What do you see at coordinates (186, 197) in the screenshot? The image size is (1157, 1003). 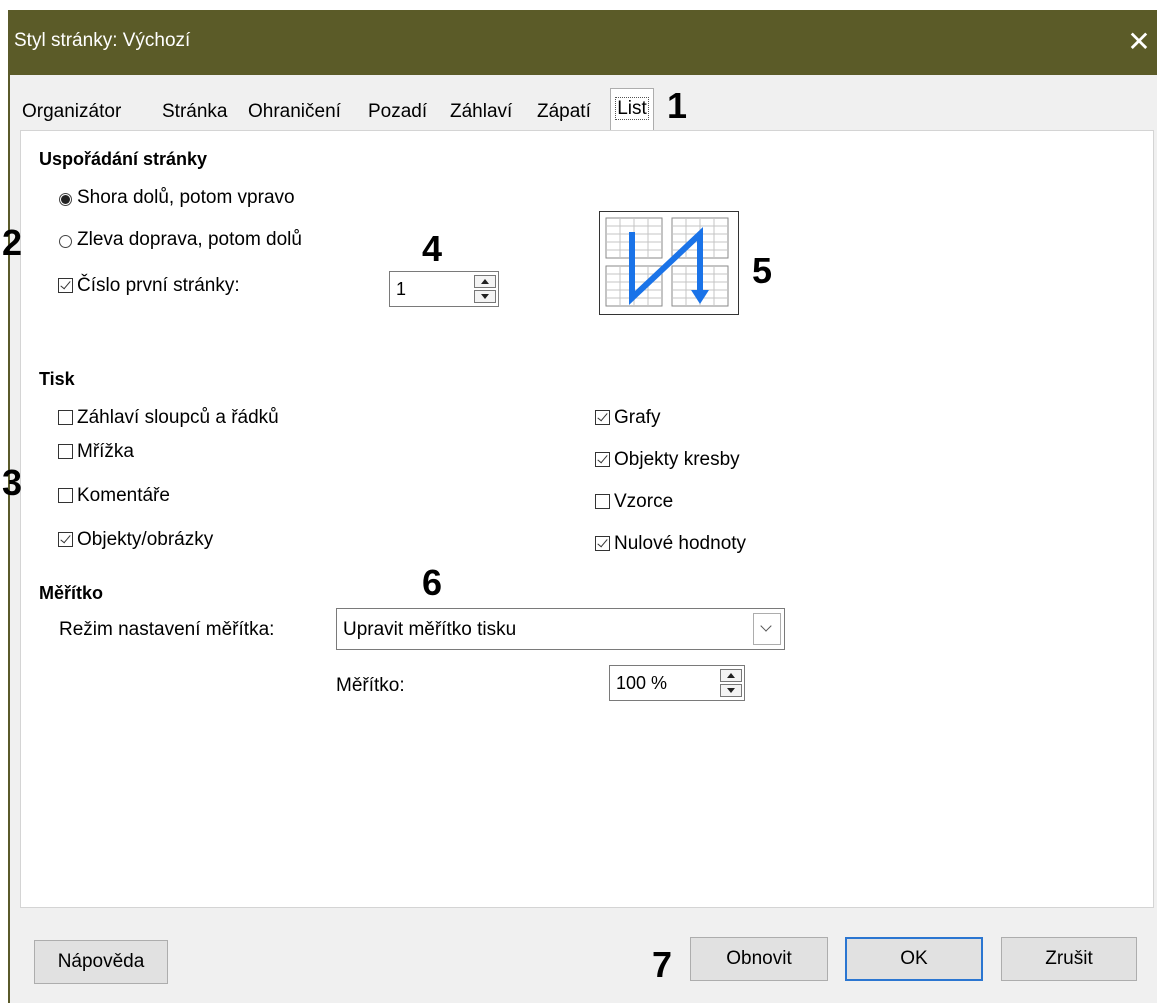 I see `radio-top-down-label: Shora dolů, potom vpravo` at bounding box center [186, 197].